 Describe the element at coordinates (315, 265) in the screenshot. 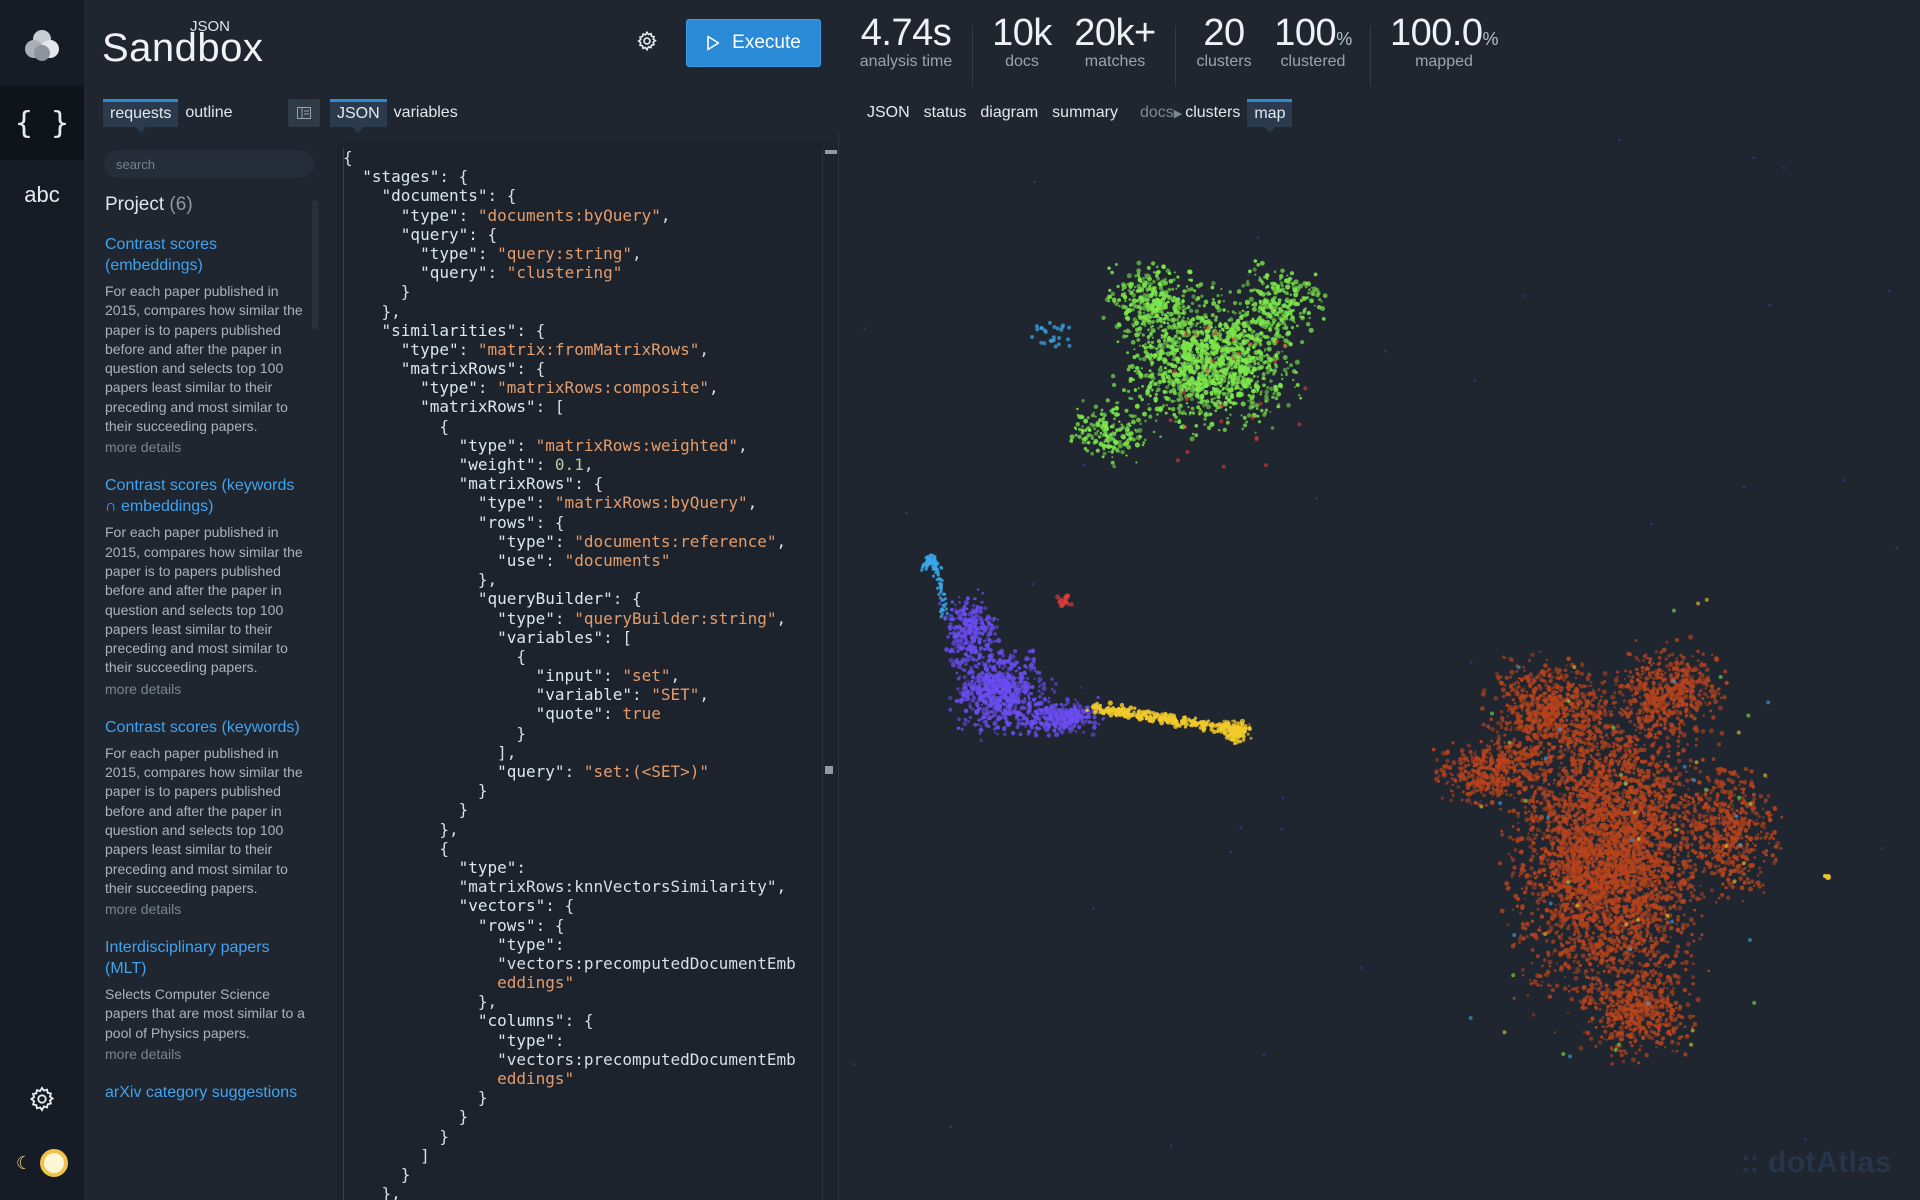

I see `sidebar-scrollbar` at that location.